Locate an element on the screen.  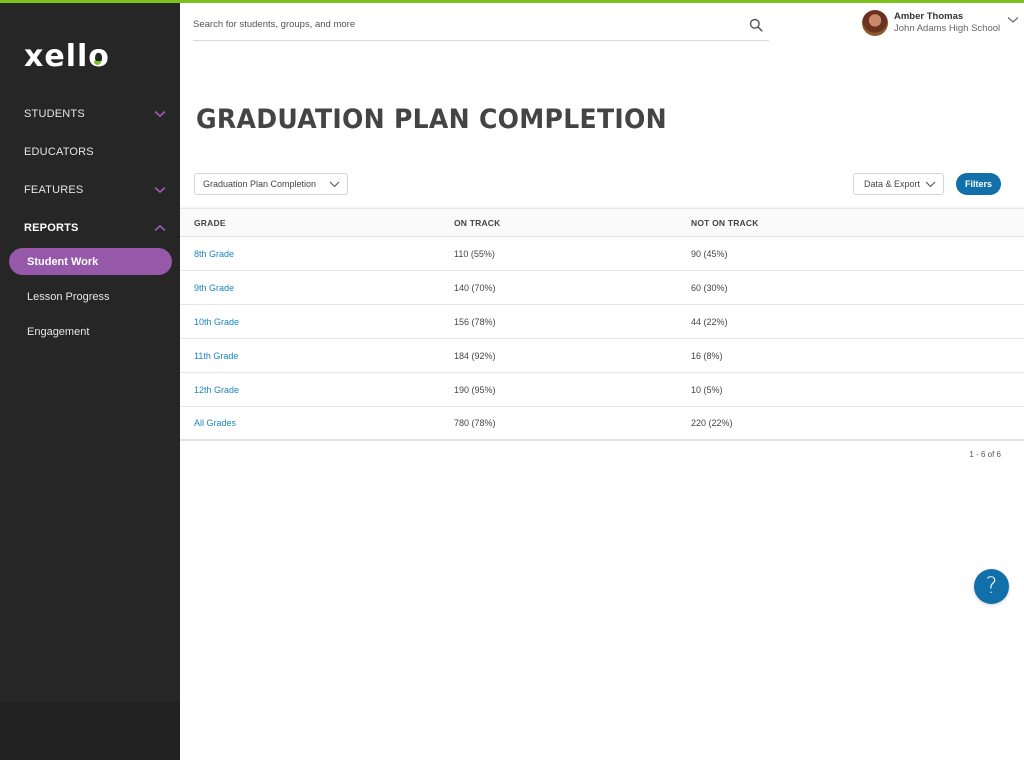
table-row: 10th Grade 156 (78%) 44 (22%) is located at coordinates (602, 322).